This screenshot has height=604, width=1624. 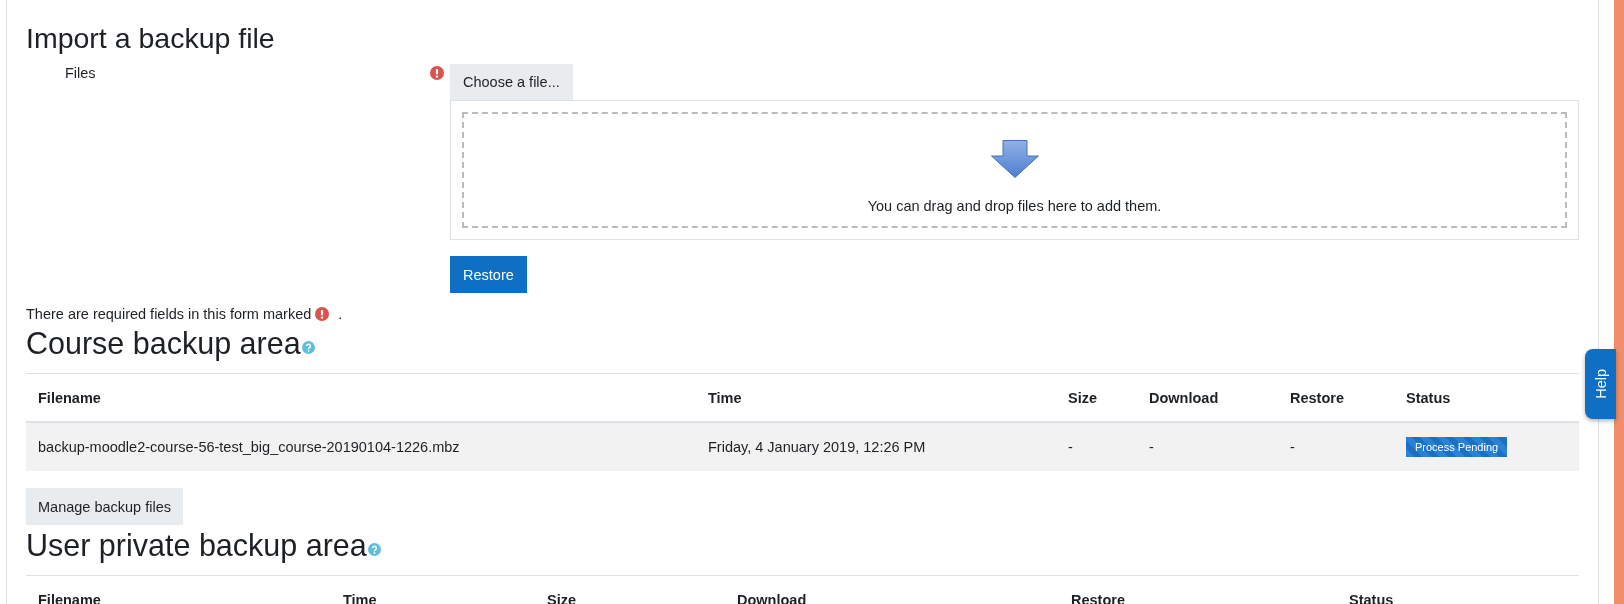 What do you see at coordinates (1014, 206) in the screenshot?
I see `drop-hint: You can drag and drop files here to add them.` at bounding box center [1014, 206].